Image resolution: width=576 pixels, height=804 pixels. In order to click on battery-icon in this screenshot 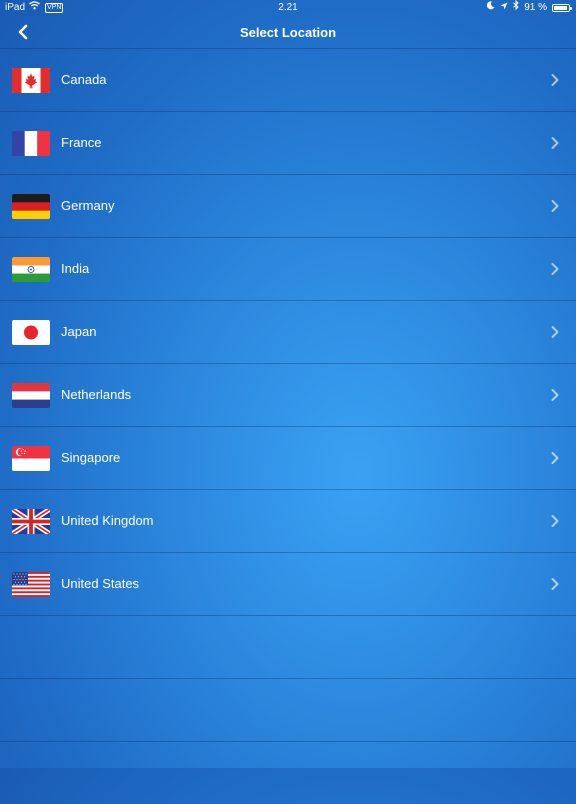, I will do `click(562, 8)`.